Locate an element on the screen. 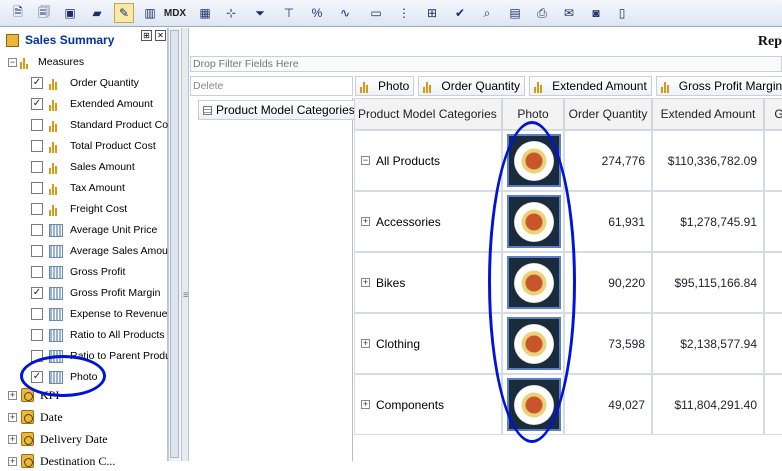 This screenshot has width=782, height=471. dimension-item: + Delivery Date is located at coordinates (58, 439).